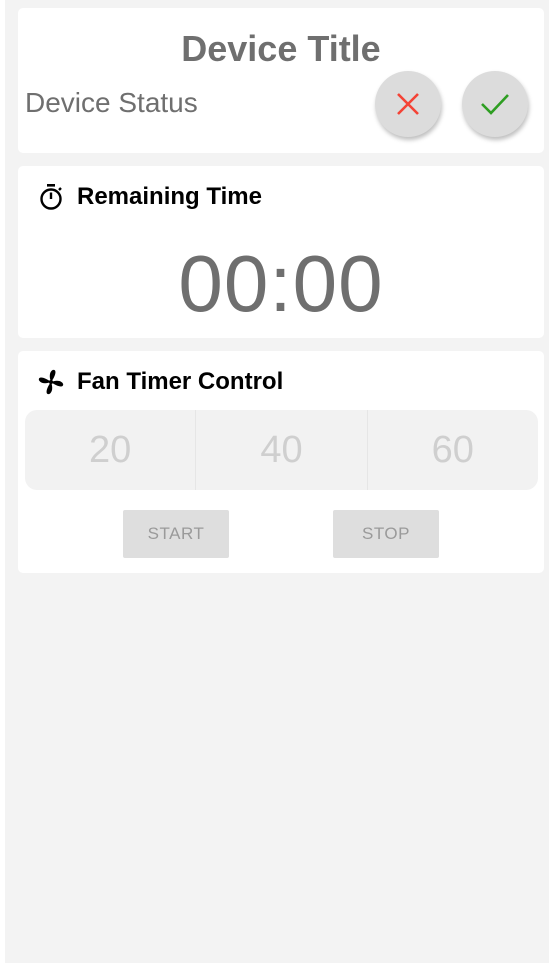 This screenshot has height=973, width=554. I want to click on confirm-button, so click(495, 104).